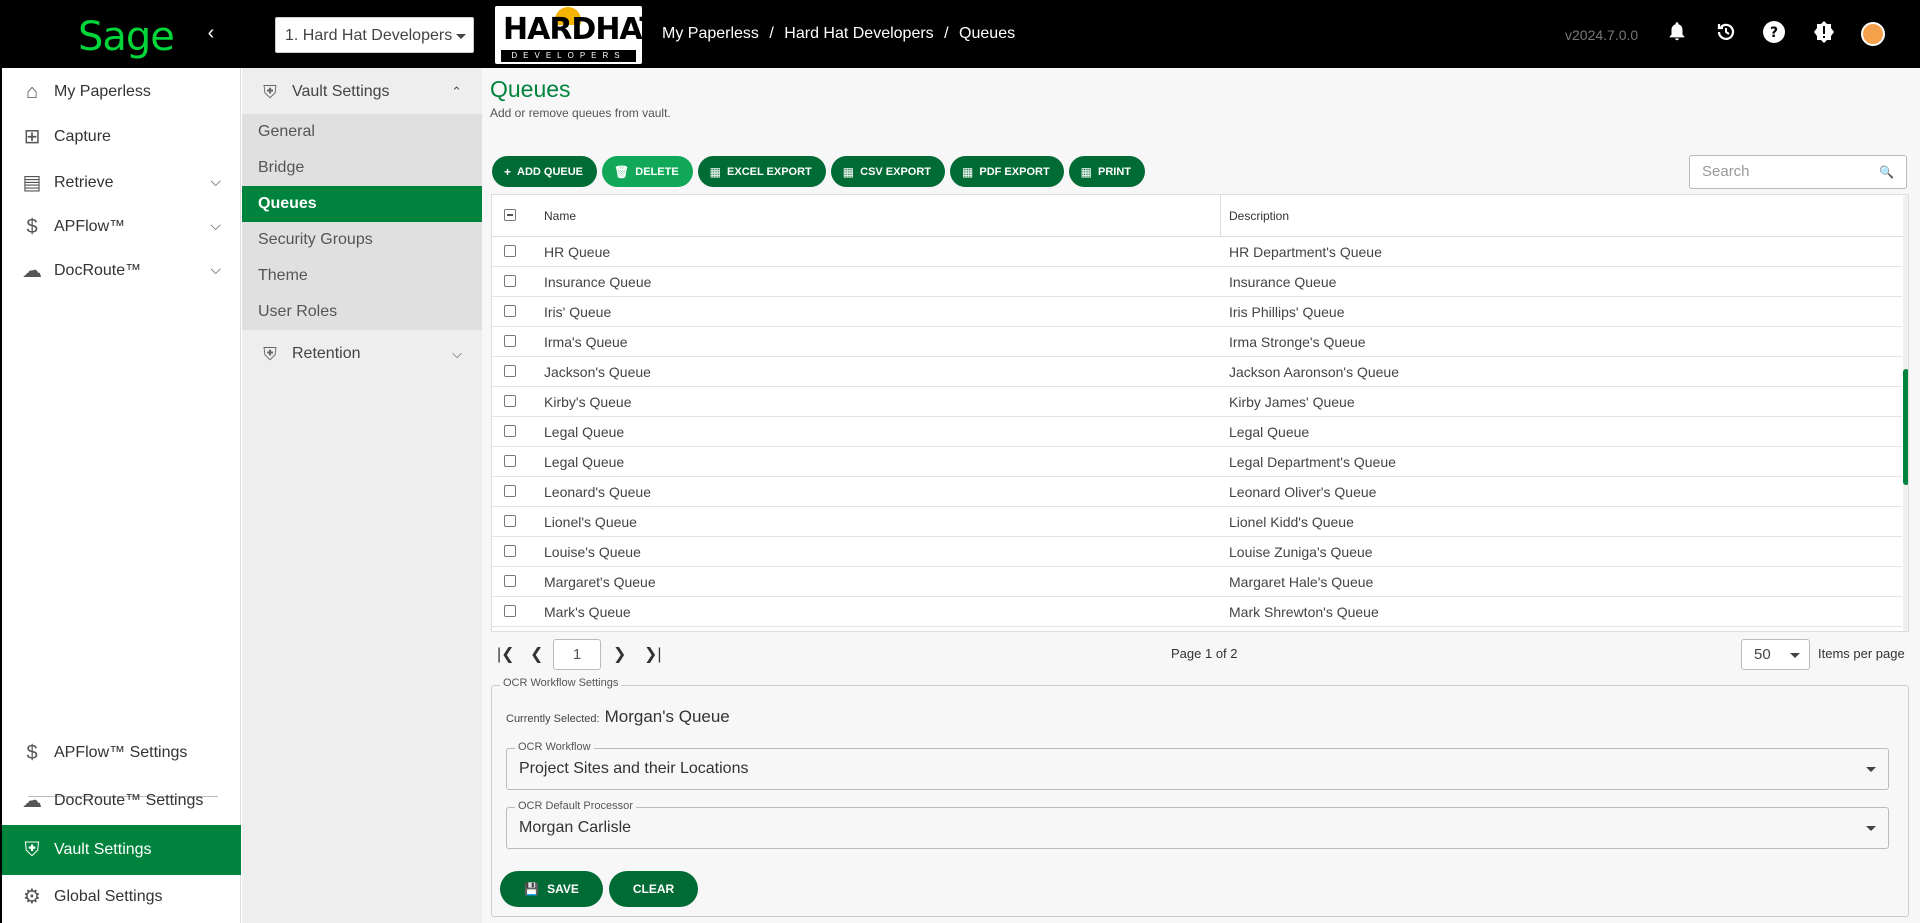 This screenshot has height=923, width=1920. Describe the element at coordinates (1259, 216) in the screenshot. I see `column-header-description: Description` at that location.